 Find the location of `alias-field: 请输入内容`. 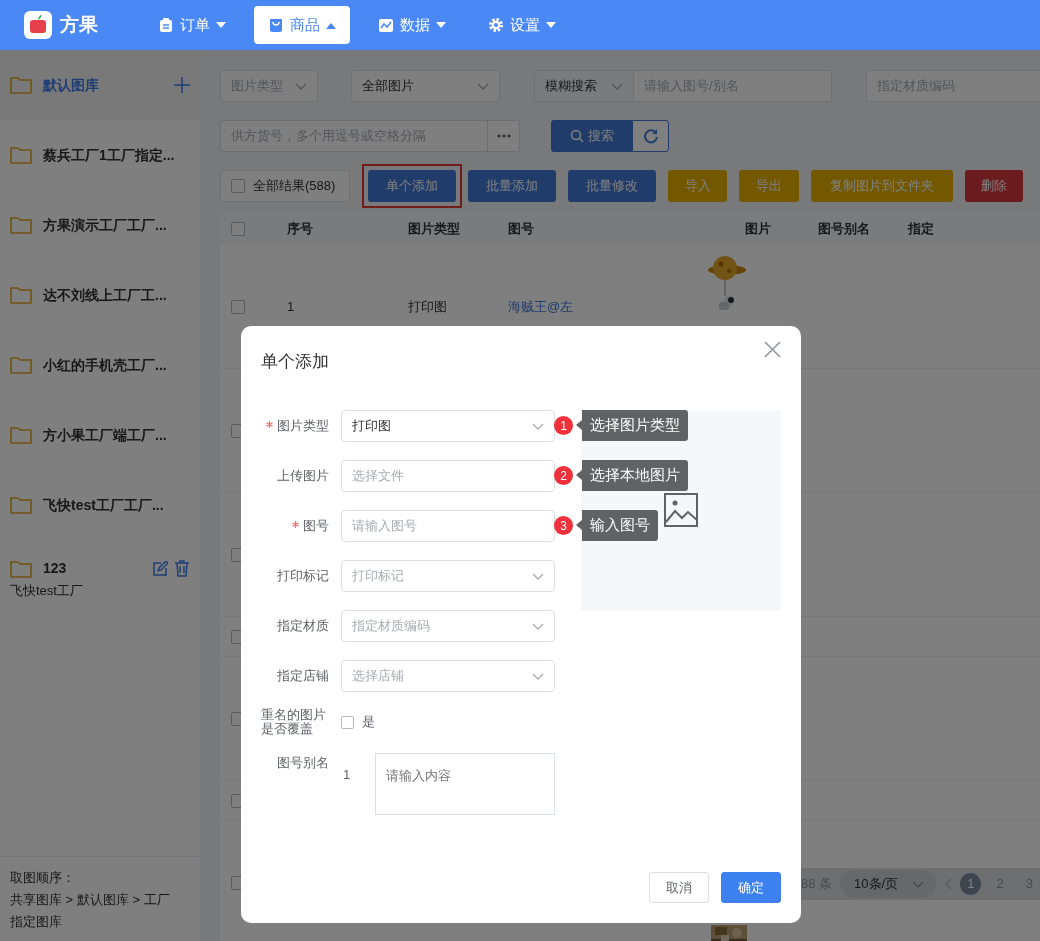

alias-field: 请输入内容 is located at coordinates (465, 784).